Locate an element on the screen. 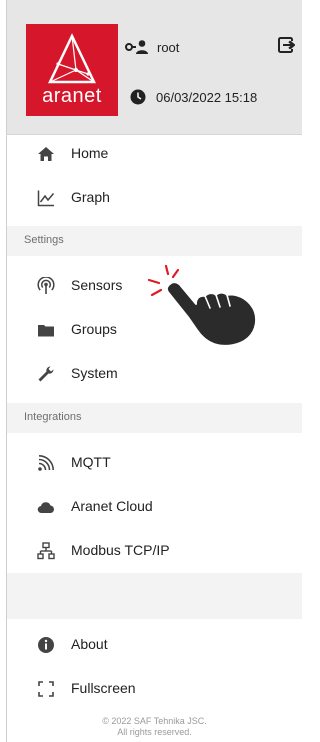 This screenshot has width=320, height=742. menu-label-fullscreen: Fullscreen is located at coordinates (103, 688).